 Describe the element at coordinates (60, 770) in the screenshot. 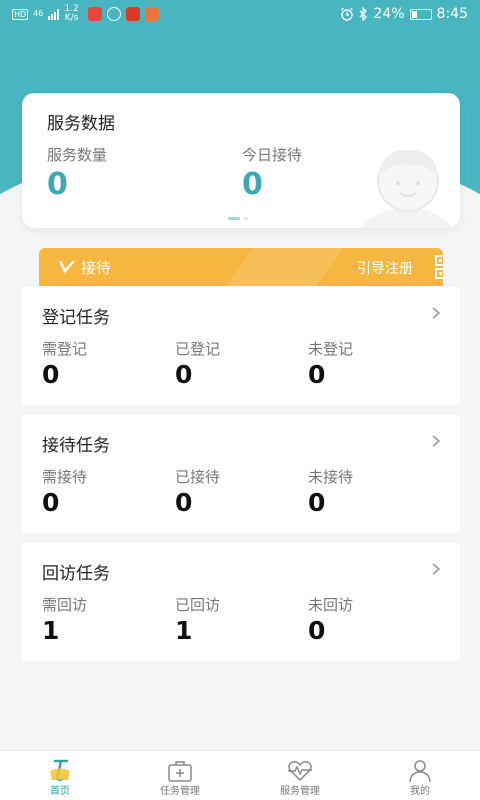

I see `home-icon` at that location.